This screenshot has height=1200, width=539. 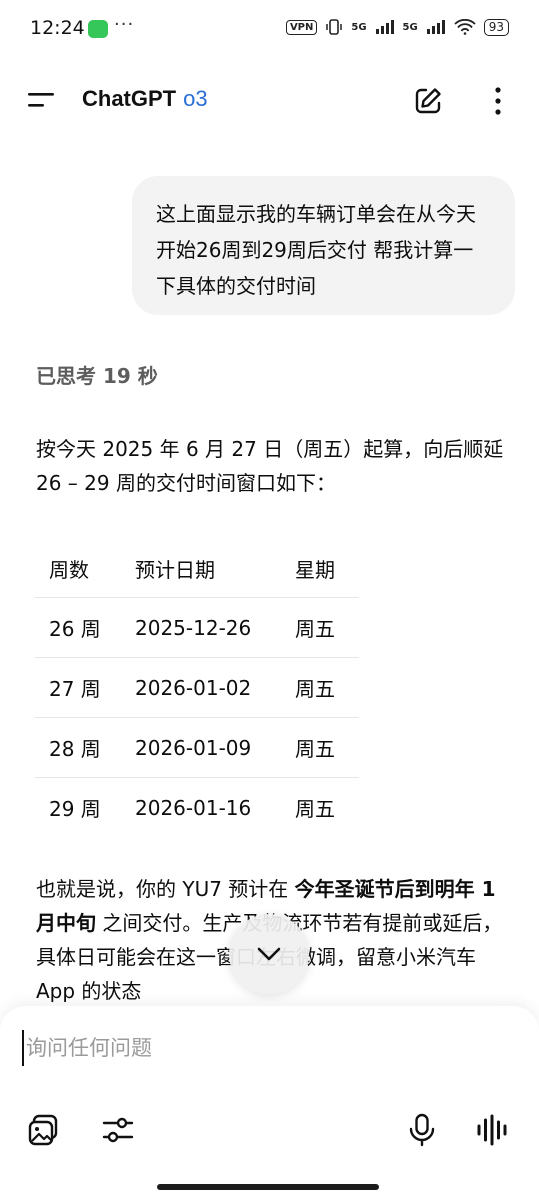 I want to click on scroll-down-button, so click(x=269, y=954).